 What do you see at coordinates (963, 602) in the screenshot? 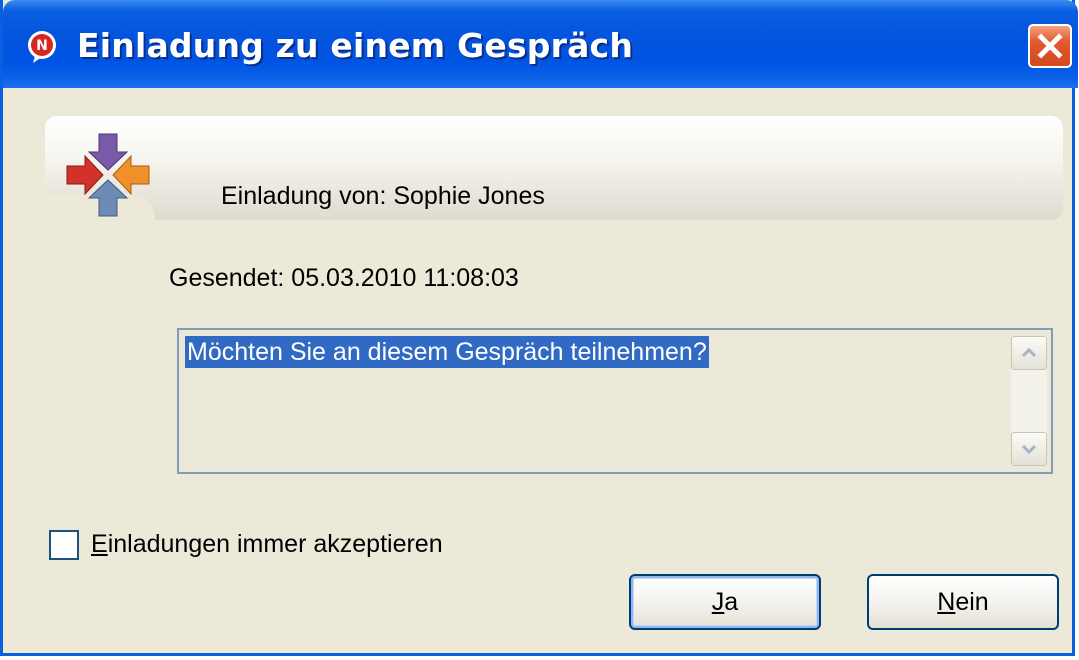
I see `no-button: Nein` at bounding box center [963, 602].